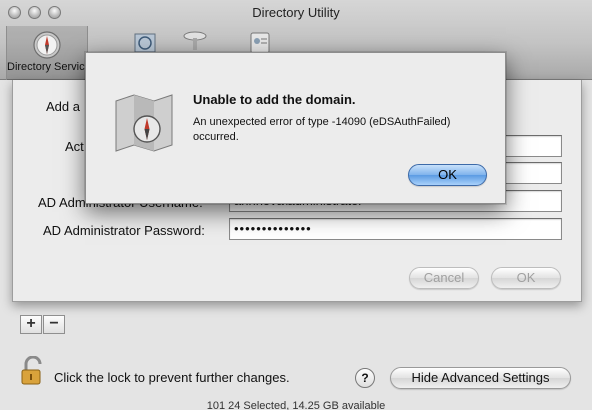 The height and width of the screenshot is (410, 592). Describe the element at coordinates (274, 99) in the screenshot. I see `alert-title: Unable to add the domain.` at that location.